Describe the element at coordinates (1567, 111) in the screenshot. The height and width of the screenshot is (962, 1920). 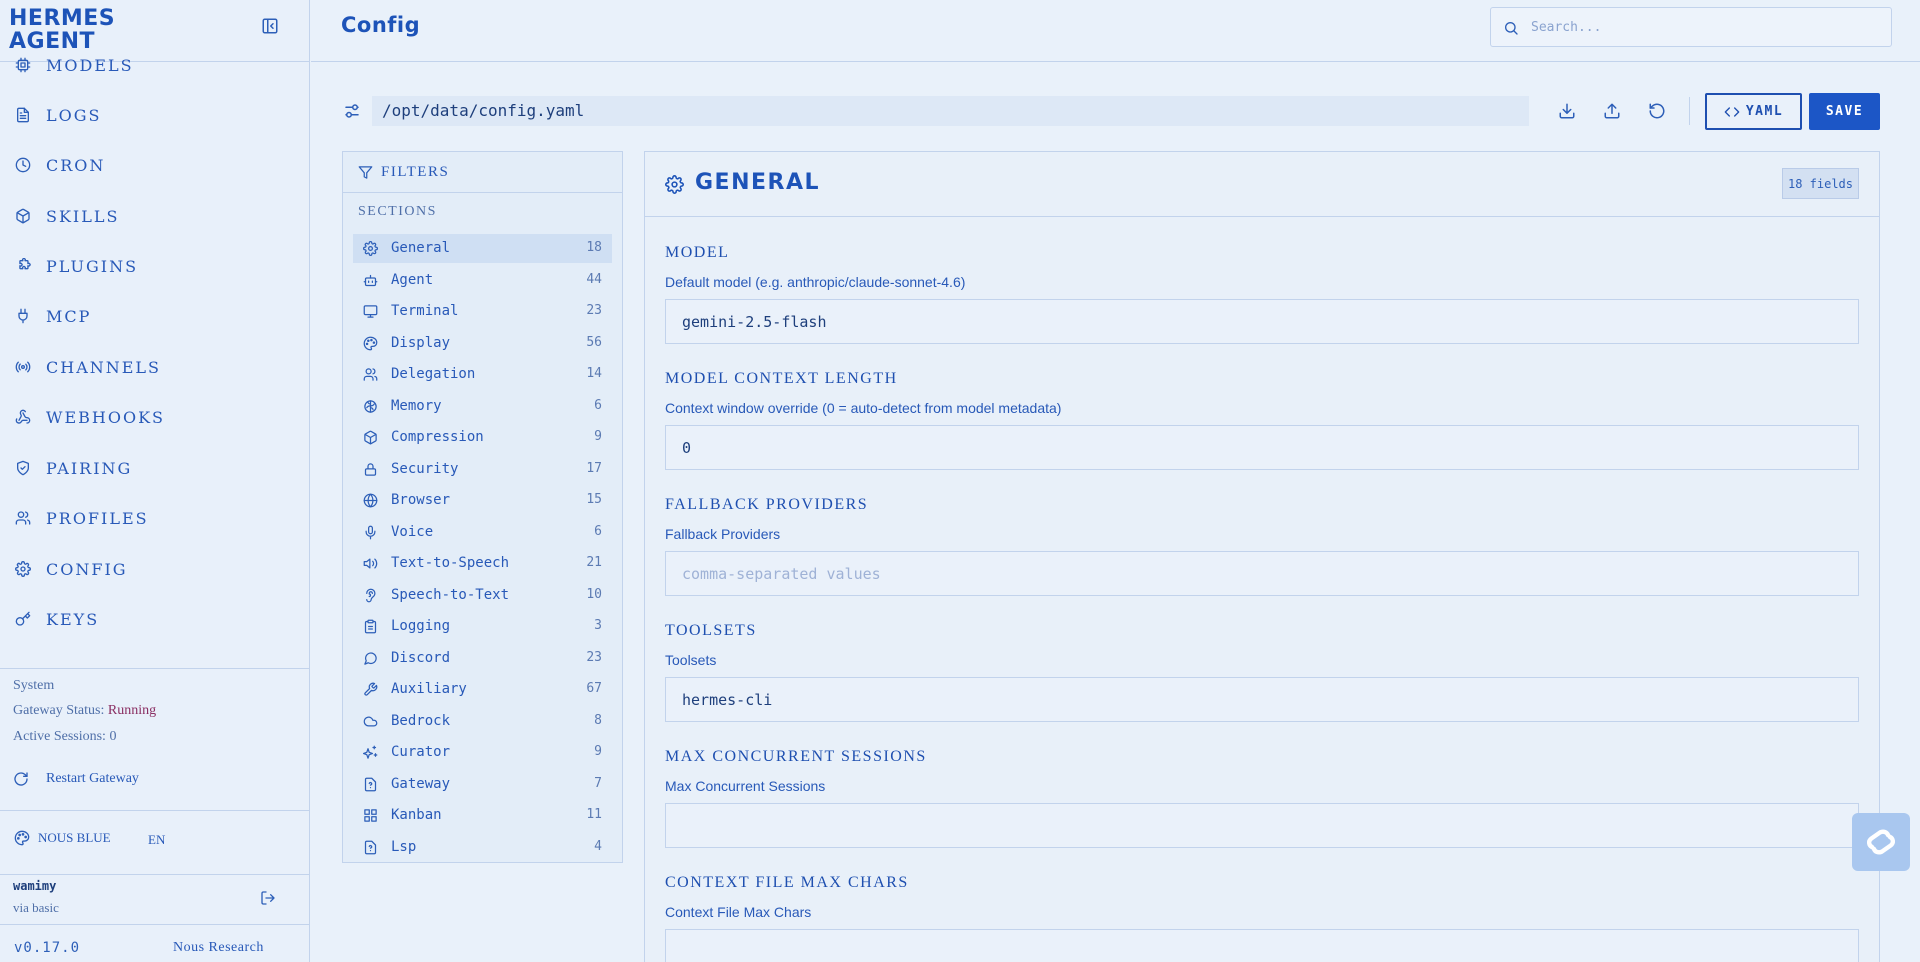
I see `download-icon` at that location.